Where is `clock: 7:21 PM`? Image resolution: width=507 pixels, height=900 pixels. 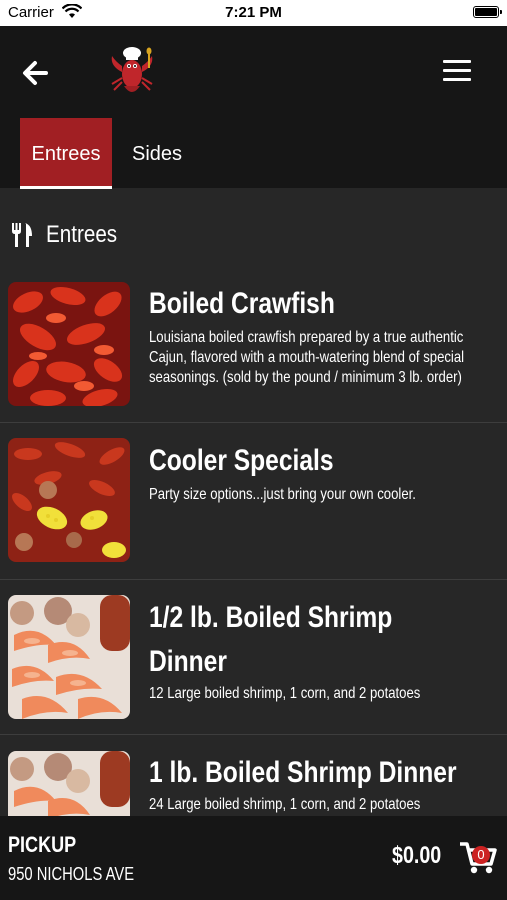
clock: 7:21 PM is located at coordinates (253, 12).